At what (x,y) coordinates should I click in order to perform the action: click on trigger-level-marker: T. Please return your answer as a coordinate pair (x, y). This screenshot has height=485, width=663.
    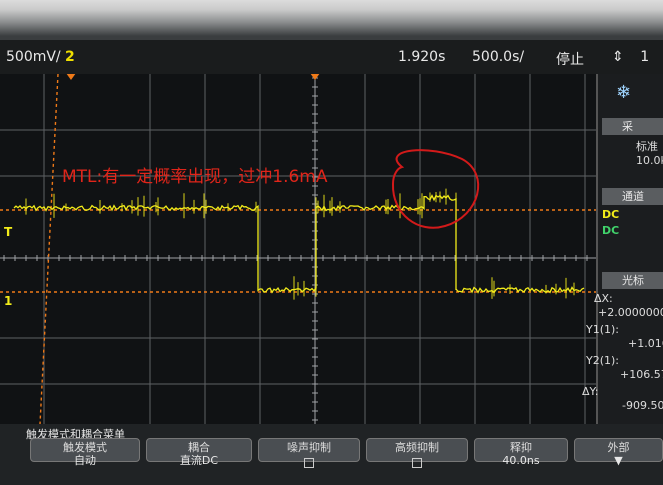
    Looking at the image, I should click on (8, 232).